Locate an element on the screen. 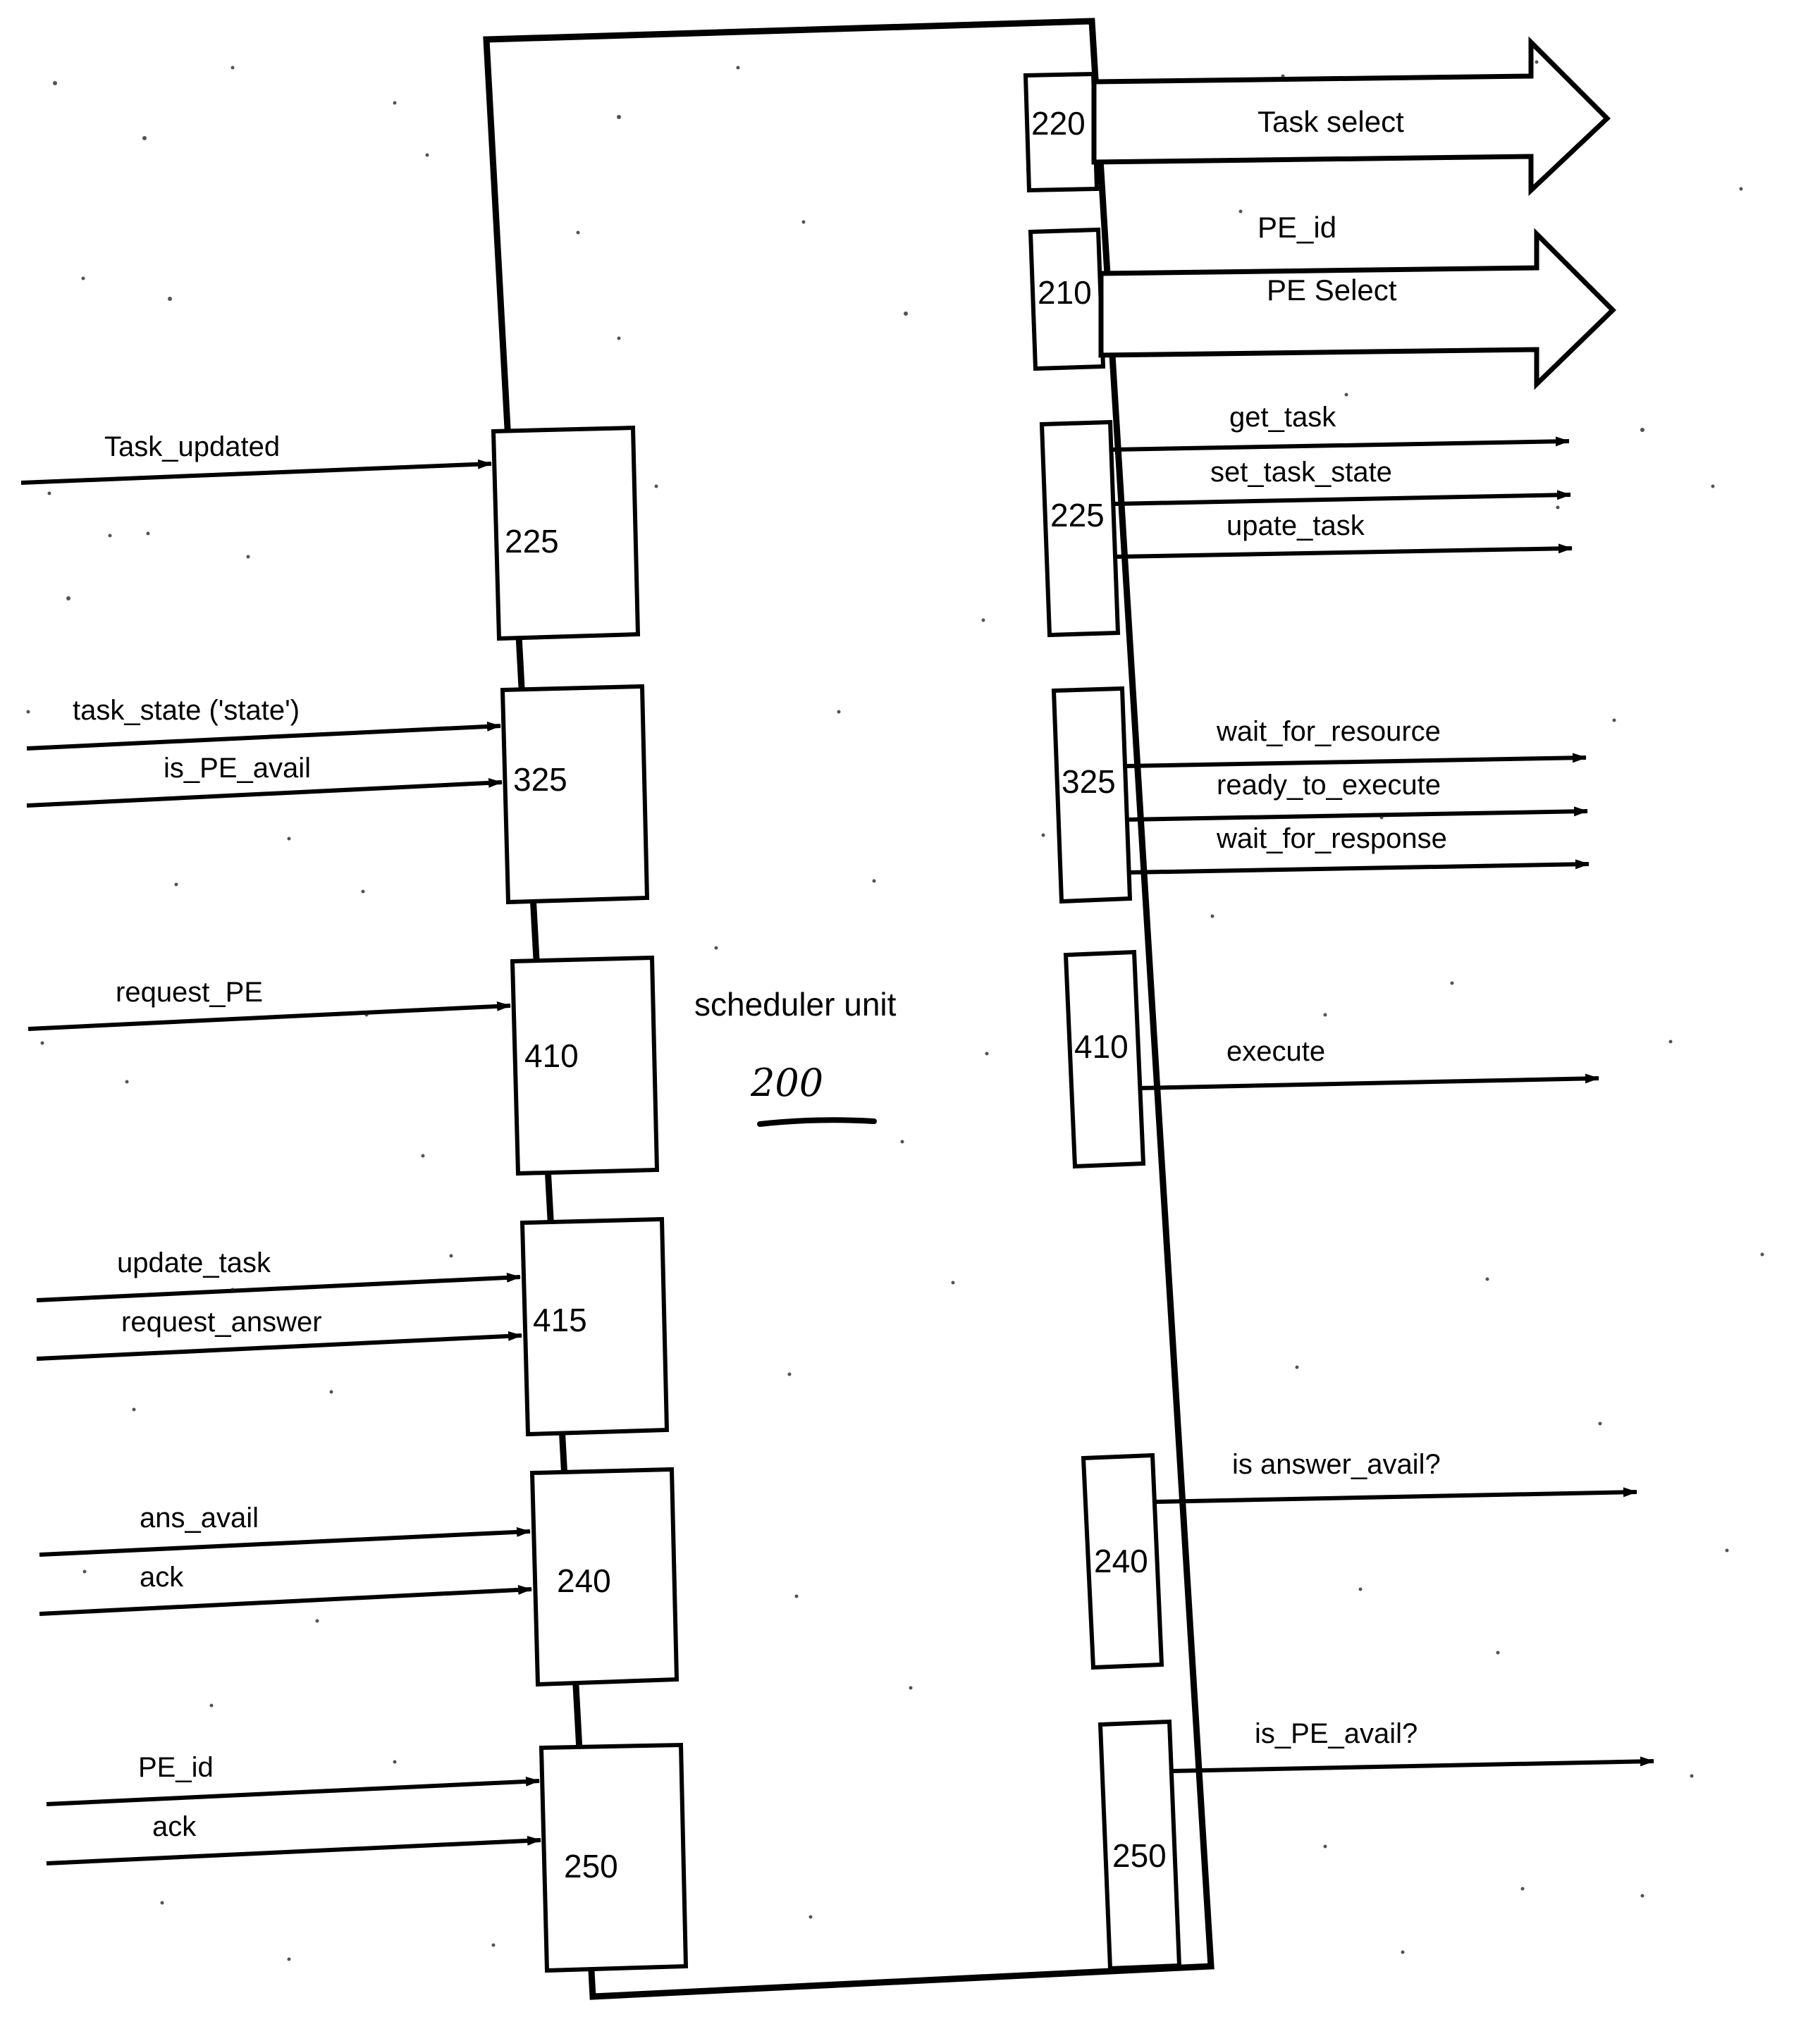  input-label-request-answer: request_answer is located at coordinates (221, 1322).